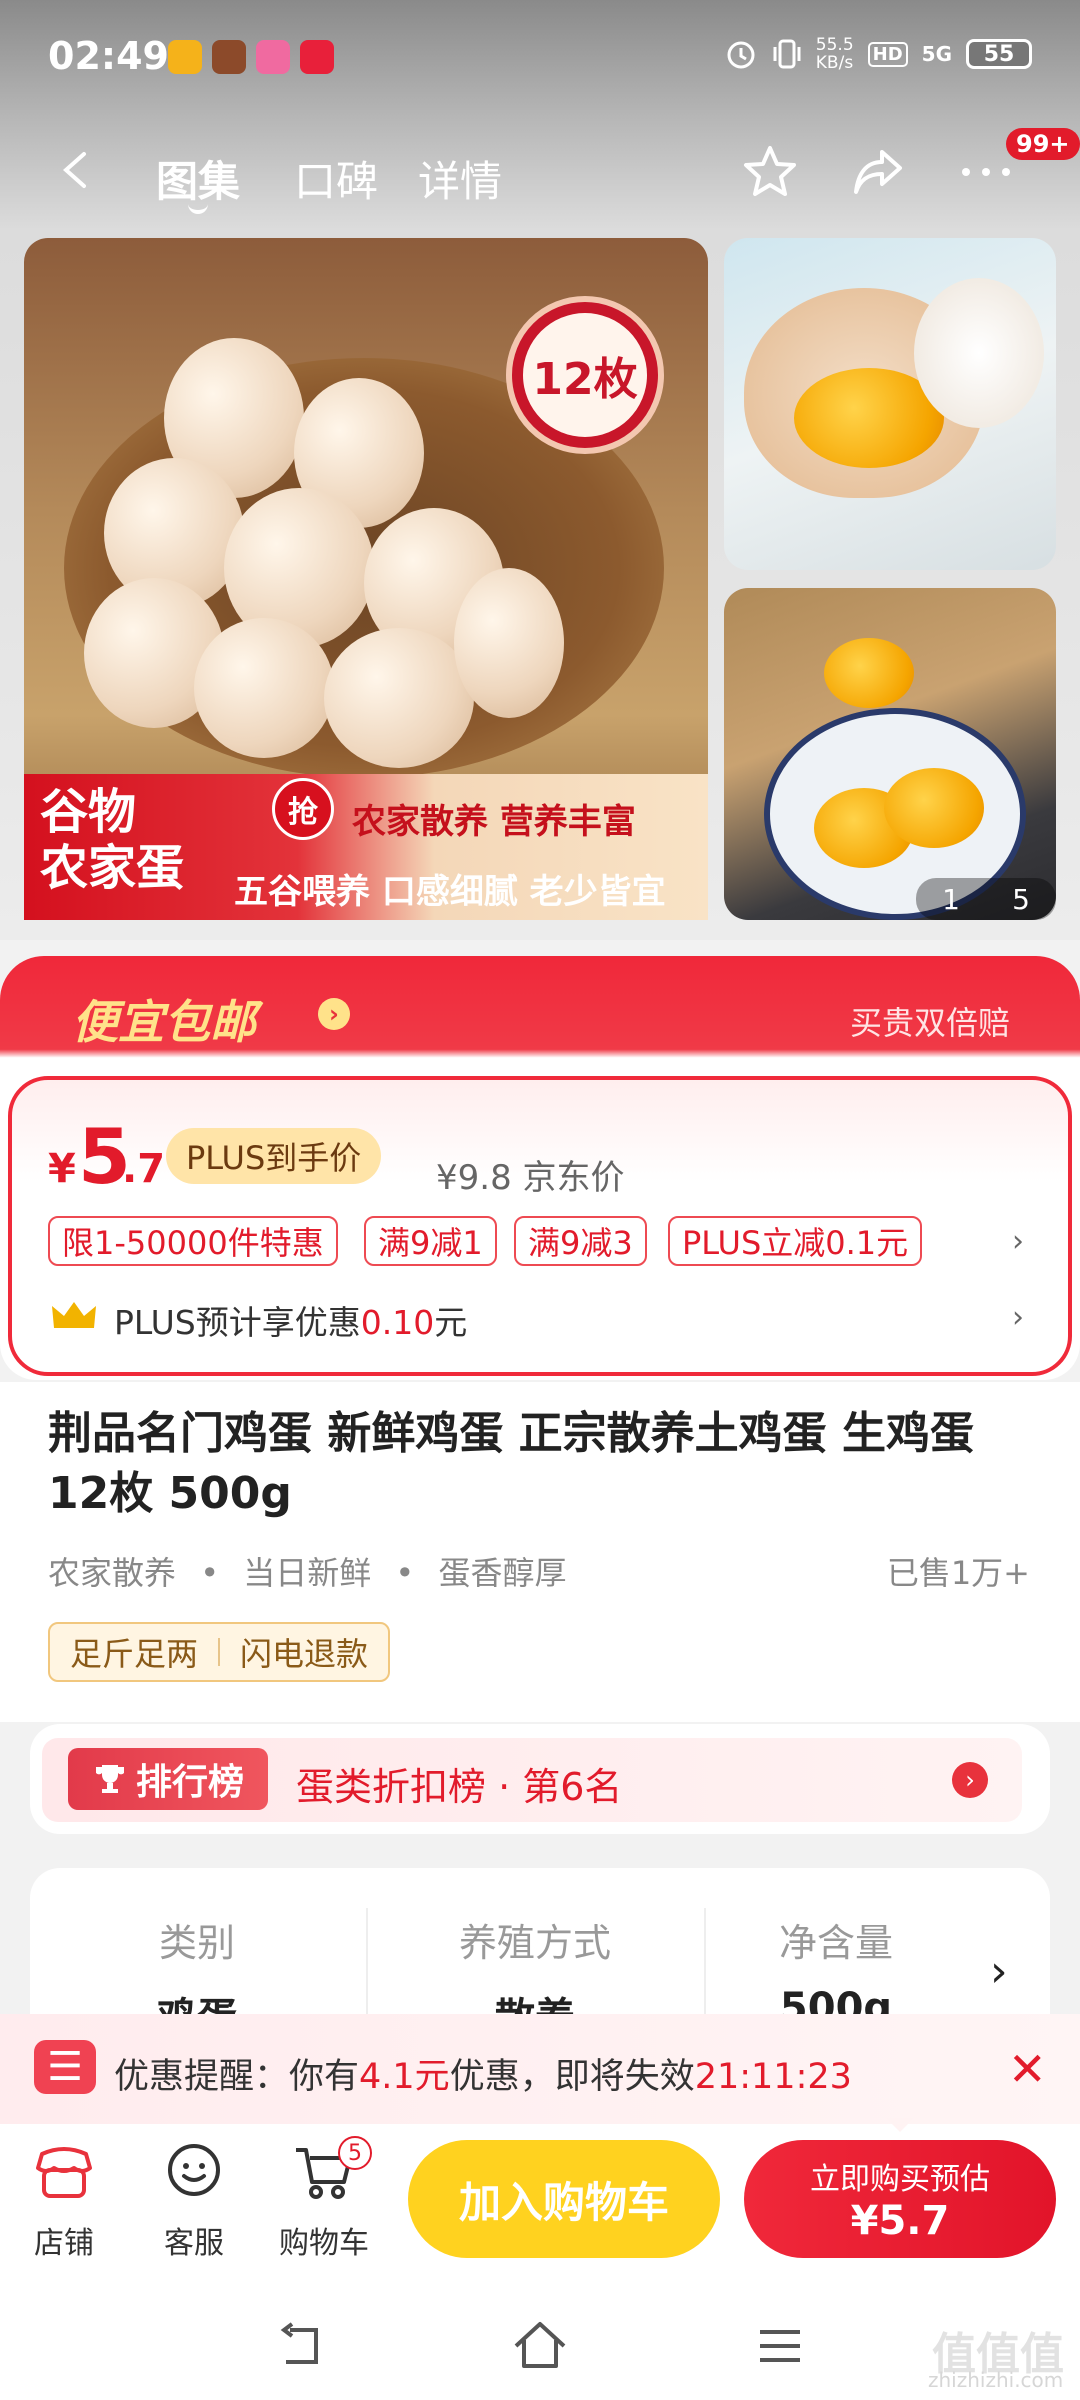 The image size is (1080, 2400). Describe the element at coordinates (1018, 1317) in the screenshot. I see `plus-chevron-icon: ›` at that location.